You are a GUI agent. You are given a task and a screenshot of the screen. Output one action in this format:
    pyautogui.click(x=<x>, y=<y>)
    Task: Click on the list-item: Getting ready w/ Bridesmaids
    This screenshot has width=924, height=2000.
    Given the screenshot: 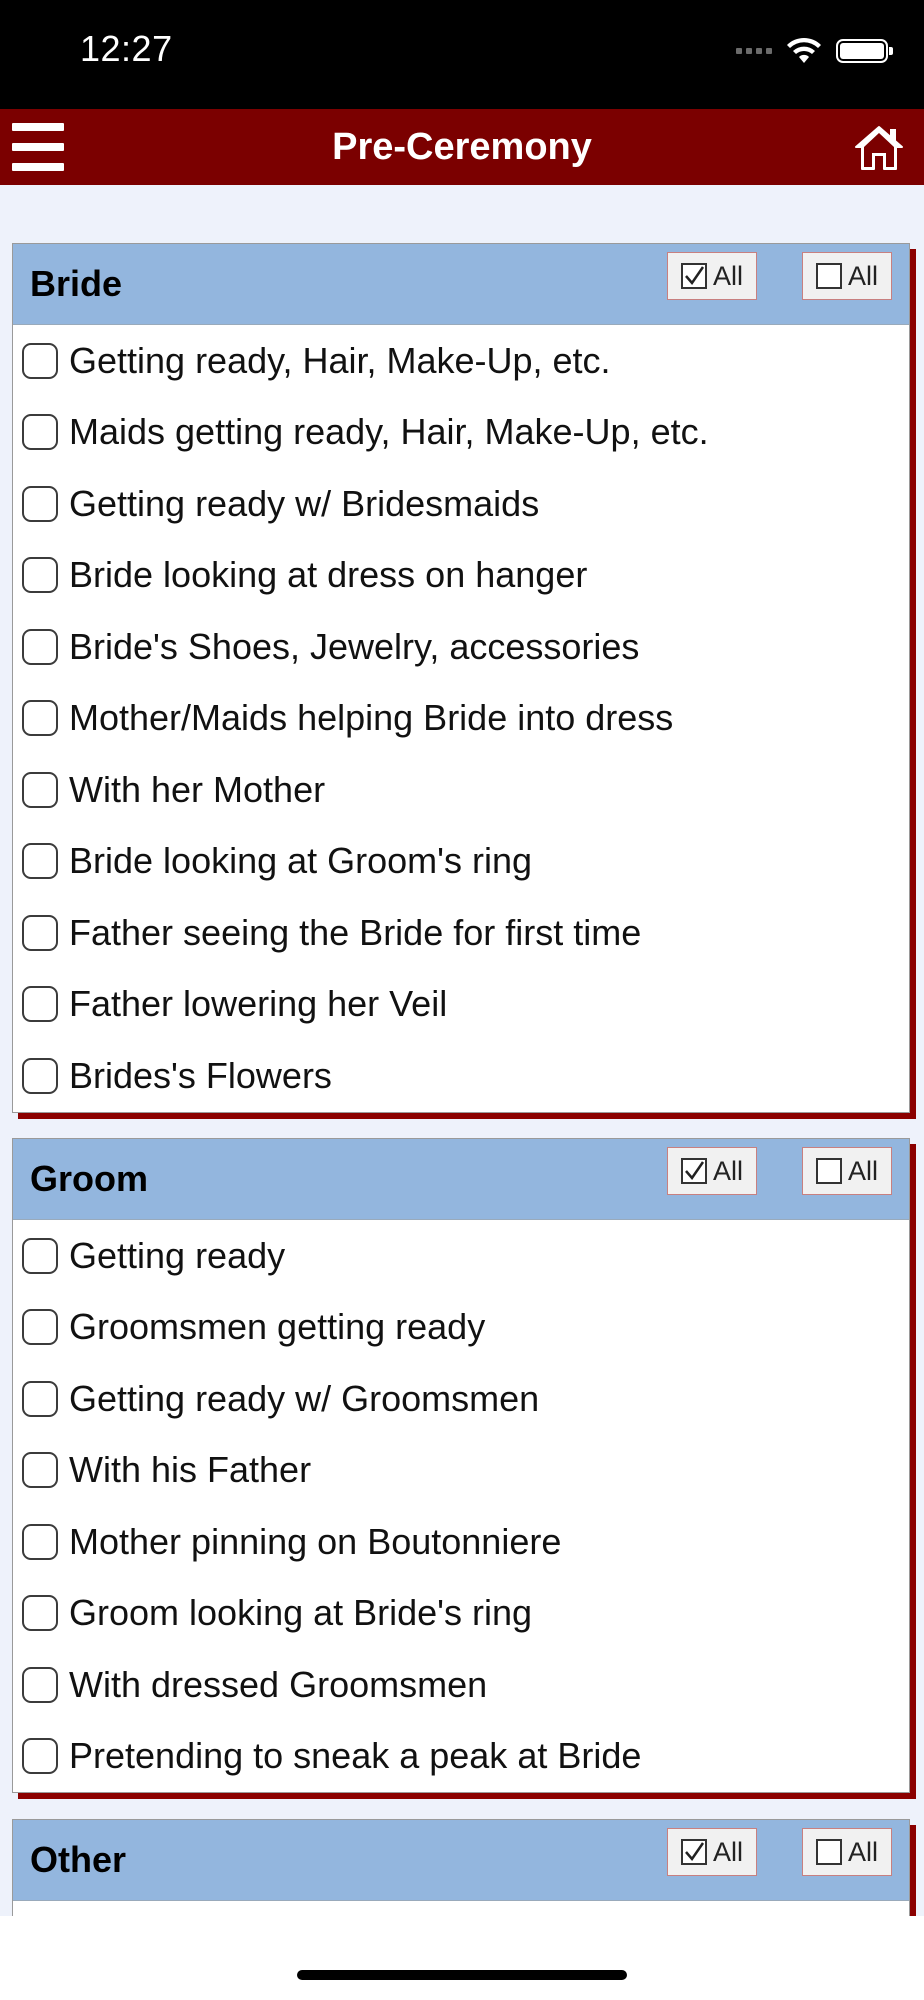 What is the action you would take?
    pyautogui.click(x=461, y=504)
    